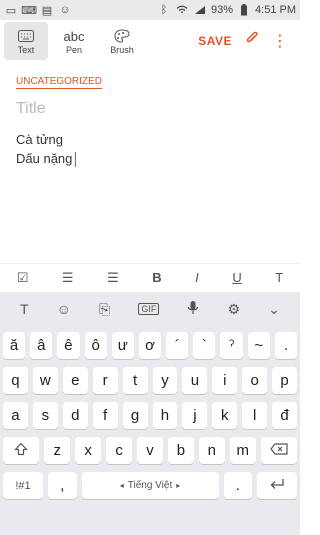 This screenshot has width=320, height=535. What do you see at coordinates (11, 10) in the screenshot?
I see `message-icon: ▭` at bounding box center [11, 10].